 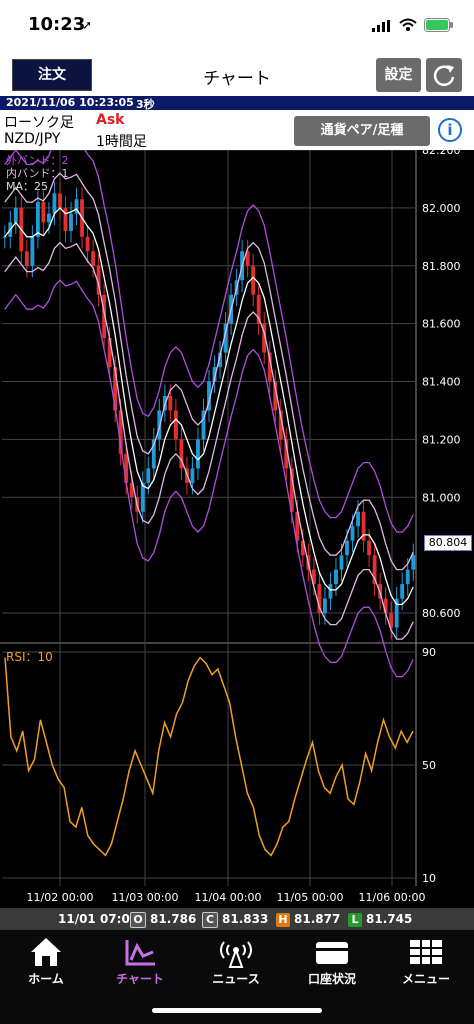 I want to click on antenna-icon, so click(x=236, y=954).